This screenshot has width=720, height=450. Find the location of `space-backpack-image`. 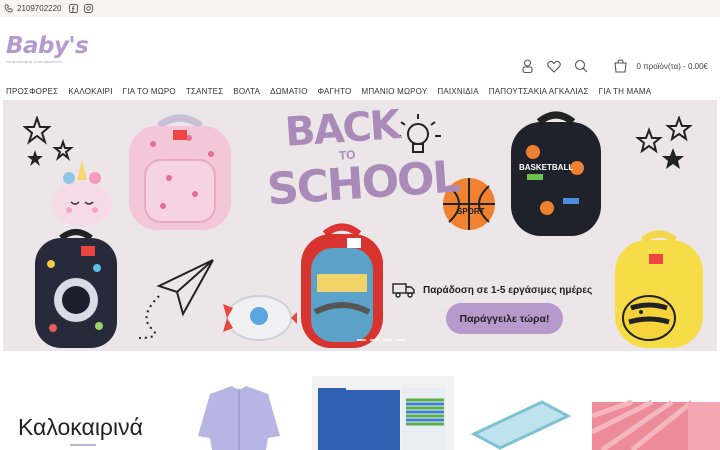

space-backpack-image is located at coordinates (76, 288).